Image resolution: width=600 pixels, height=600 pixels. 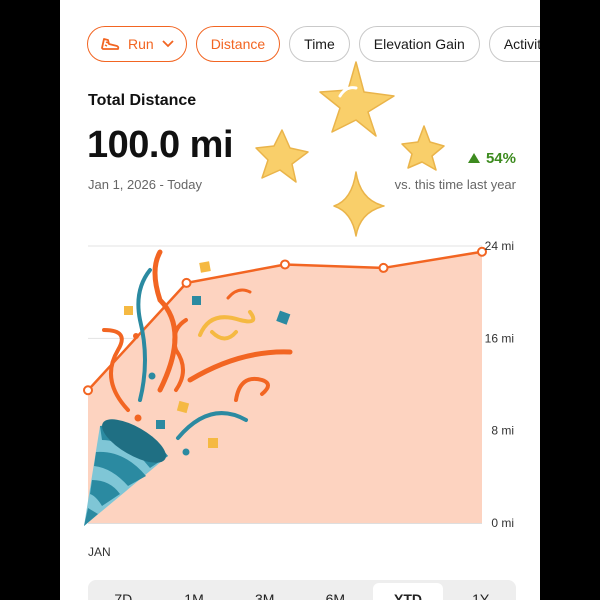 I want to click on y-tick-label: 0 mi, so click(x=502, y=523).